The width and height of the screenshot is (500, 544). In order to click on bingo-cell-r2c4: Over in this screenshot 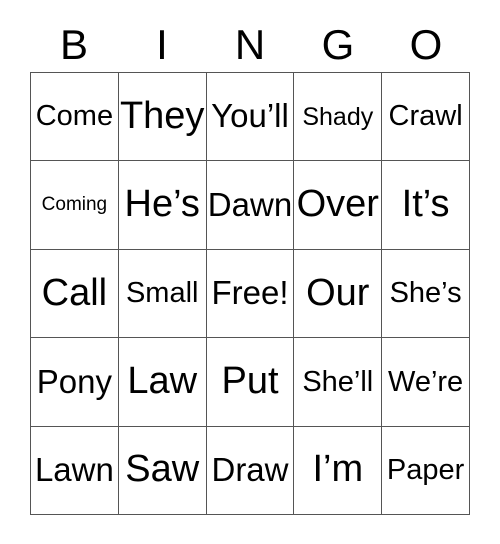, I will do `click(338, 205)`.